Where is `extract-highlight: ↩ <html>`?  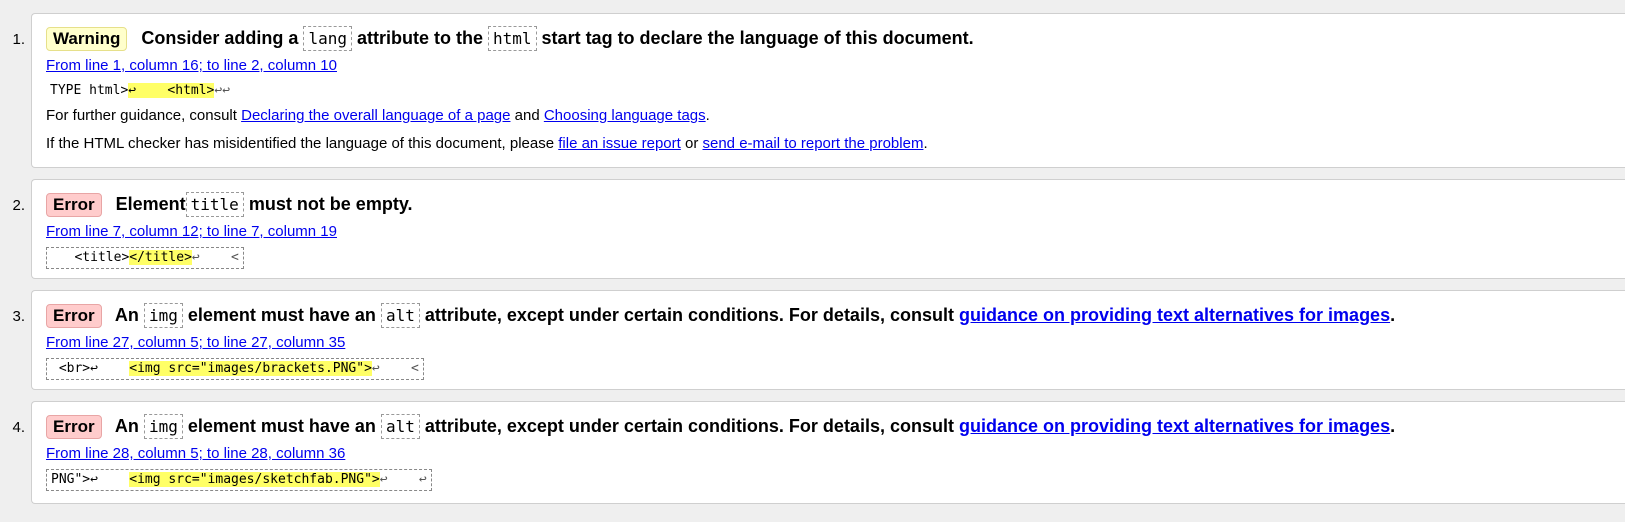
extract-highlight: ↩ <html> is located at coordinates (171, 90).